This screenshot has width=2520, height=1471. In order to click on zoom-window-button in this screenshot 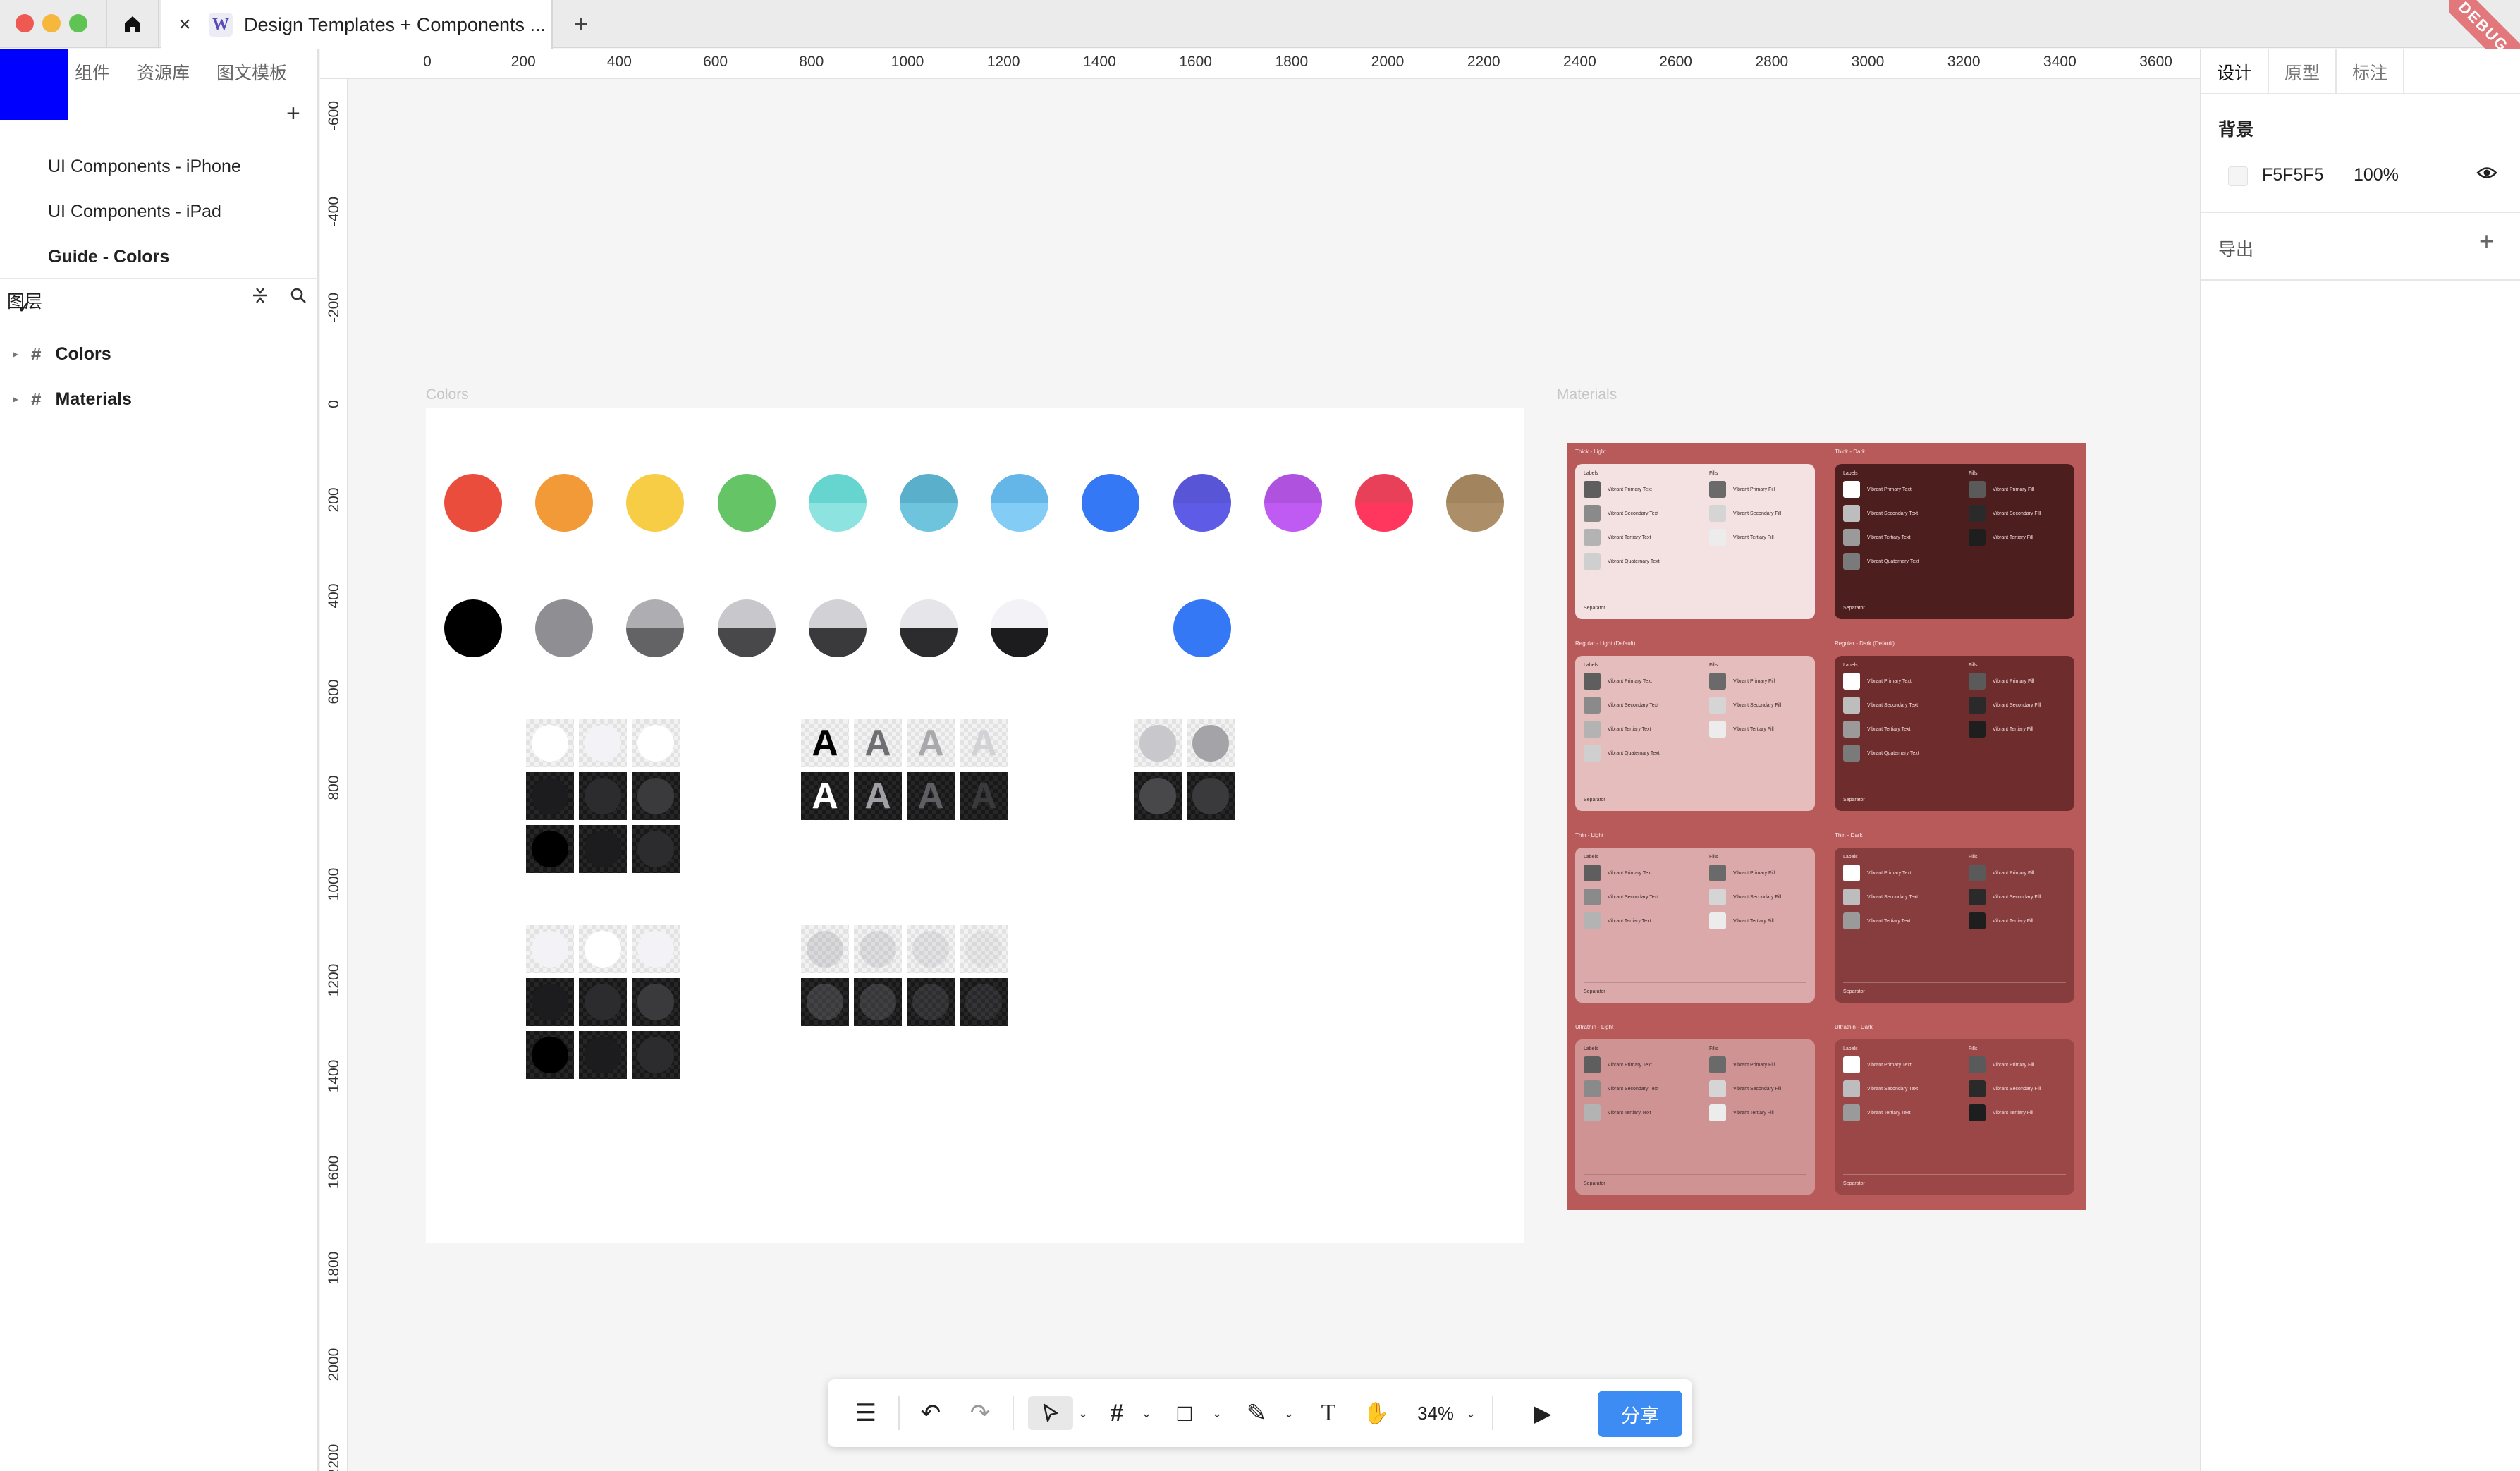, I will do `click(78, 23)`.